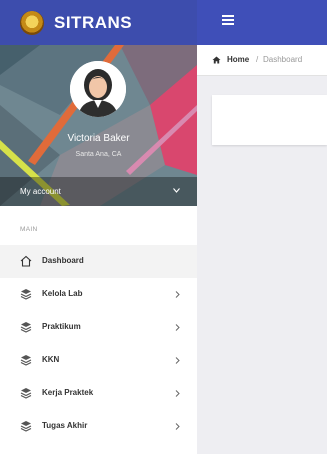 This screenshot has height=454, width=327. I want to click on nav-section-label: MAIN, so click(29, 229).